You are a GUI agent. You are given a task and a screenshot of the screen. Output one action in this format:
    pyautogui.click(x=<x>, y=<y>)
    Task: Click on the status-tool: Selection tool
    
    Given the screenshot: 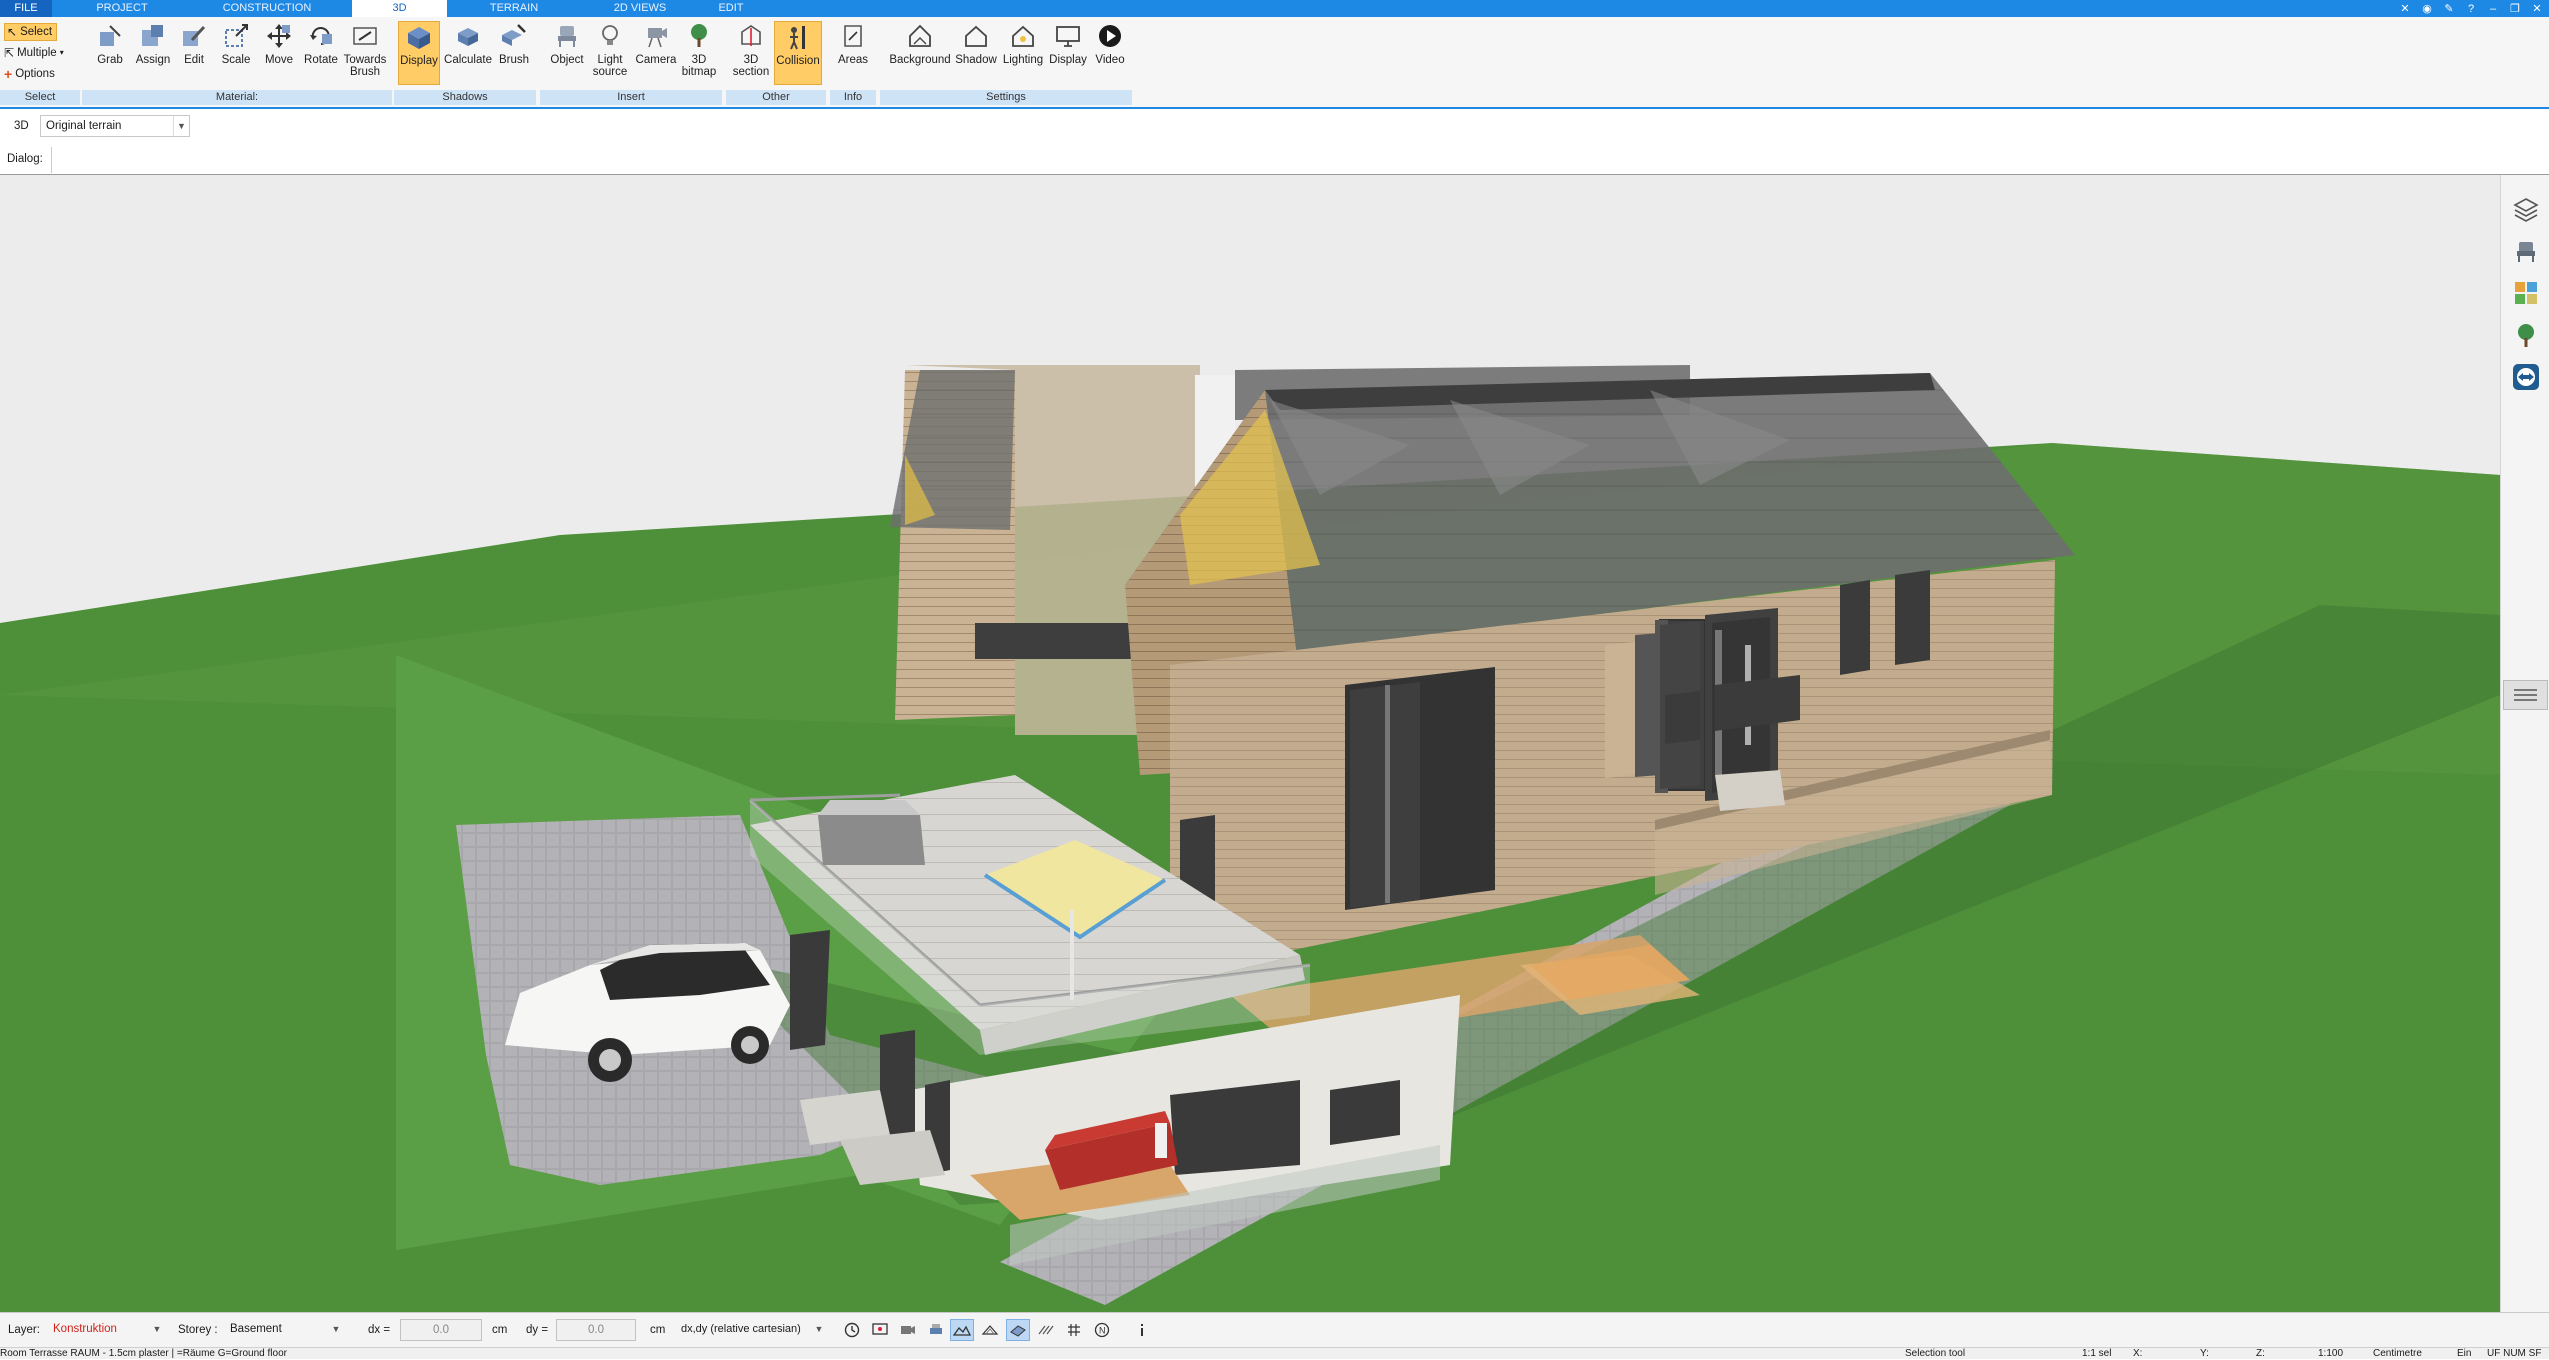 What is the action you would take?
    pyautogui.click(x=1935, y=1353)
    